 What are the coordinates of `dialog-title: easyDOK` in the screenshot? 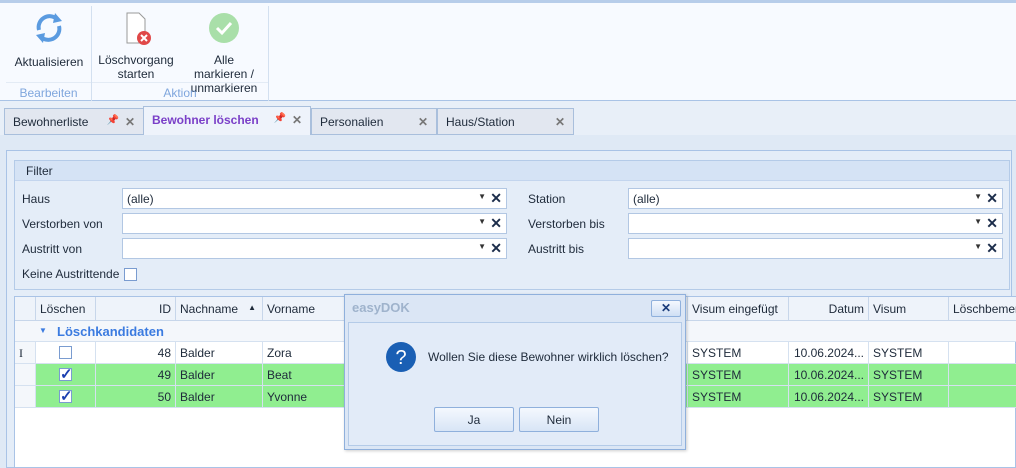 It's located at (381, 307).